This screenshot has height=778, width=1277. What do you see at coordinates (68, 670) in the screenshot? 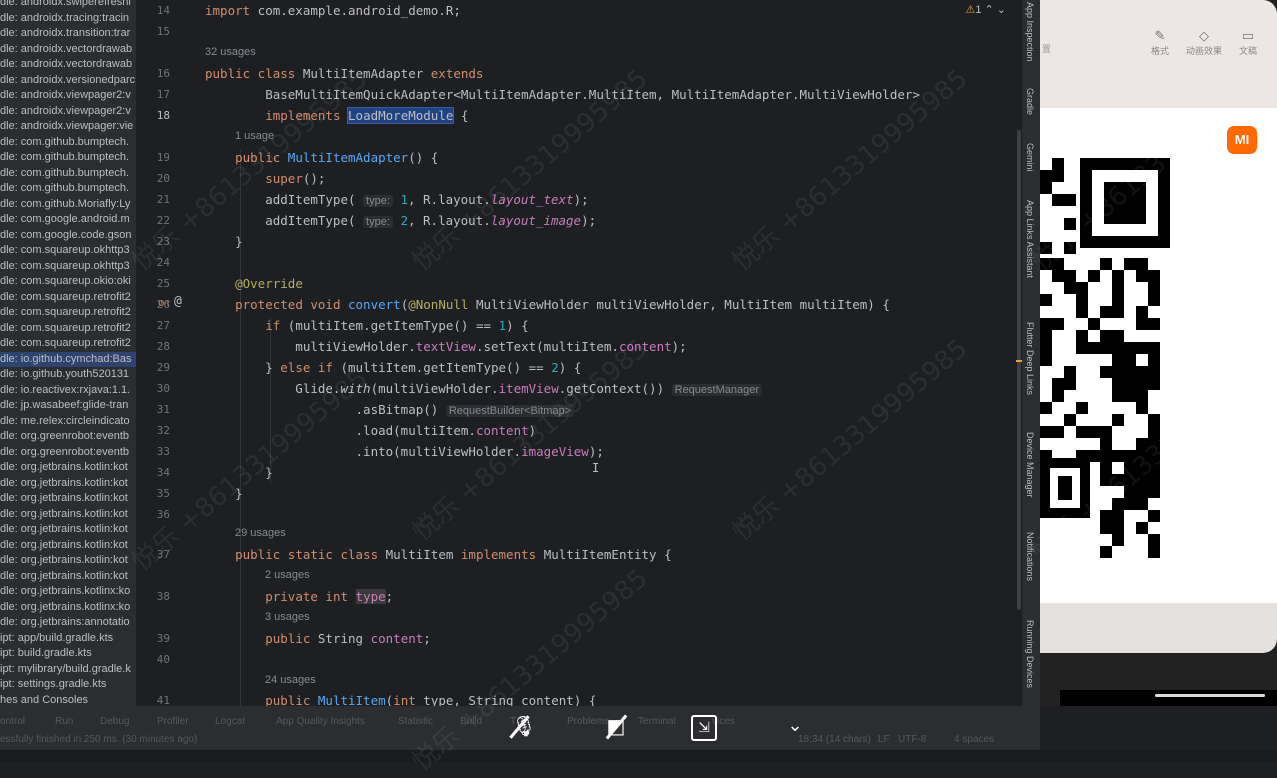
I see `project-tree-item: ipt: mylibrary/build.gradle.k` at bounding box center [68, 670].